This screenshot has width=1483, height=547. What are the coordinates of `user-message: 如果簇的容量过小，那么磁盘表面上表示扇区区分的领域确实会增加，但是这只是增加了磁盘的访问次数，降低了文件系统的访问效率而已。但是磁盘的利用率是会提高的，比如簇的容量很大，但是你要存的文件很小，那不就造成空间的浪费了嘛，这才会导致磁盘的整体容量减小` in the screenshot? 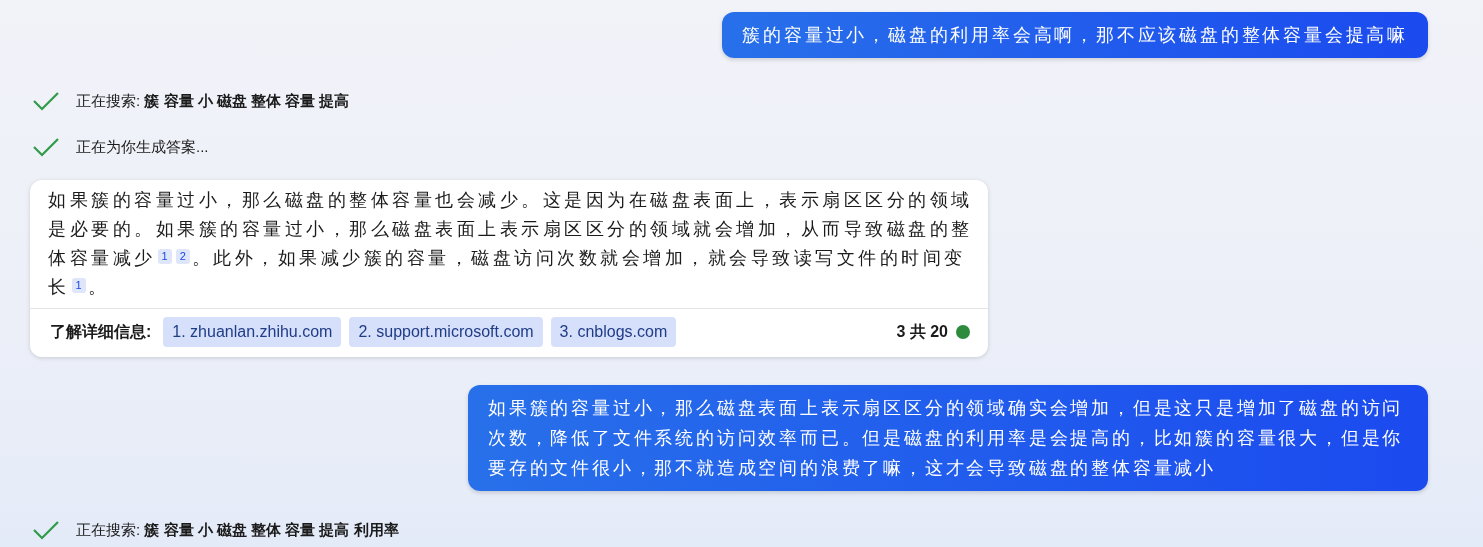 It's located at (948, 438).